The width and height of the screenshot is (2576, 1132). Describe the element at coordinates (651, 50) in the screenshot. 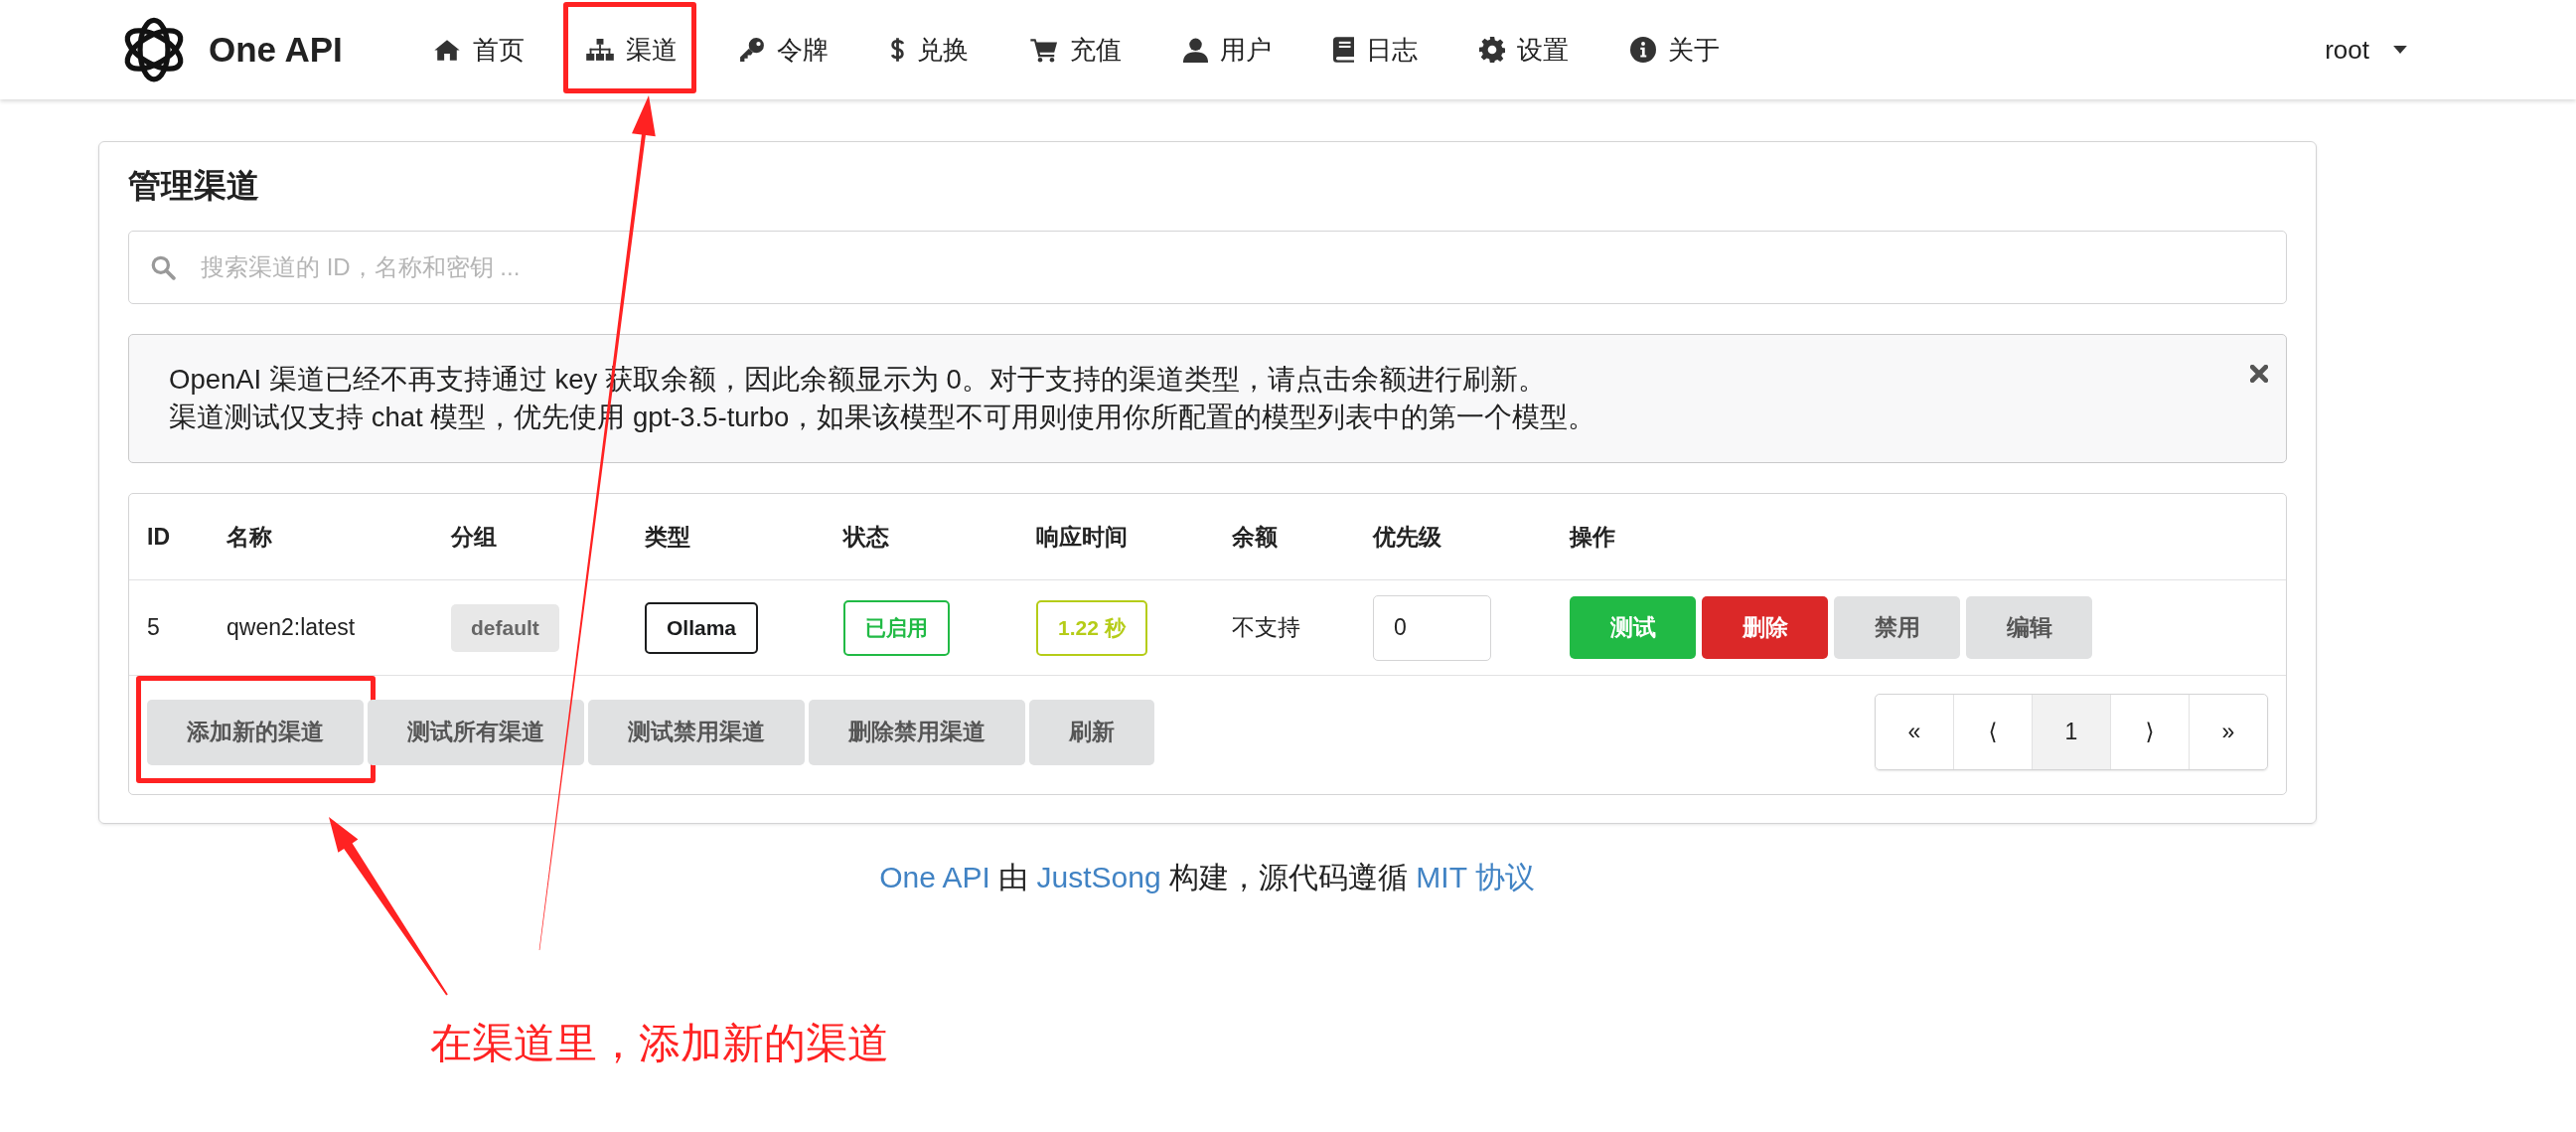

I see `nav-label: 渠道` at that location.